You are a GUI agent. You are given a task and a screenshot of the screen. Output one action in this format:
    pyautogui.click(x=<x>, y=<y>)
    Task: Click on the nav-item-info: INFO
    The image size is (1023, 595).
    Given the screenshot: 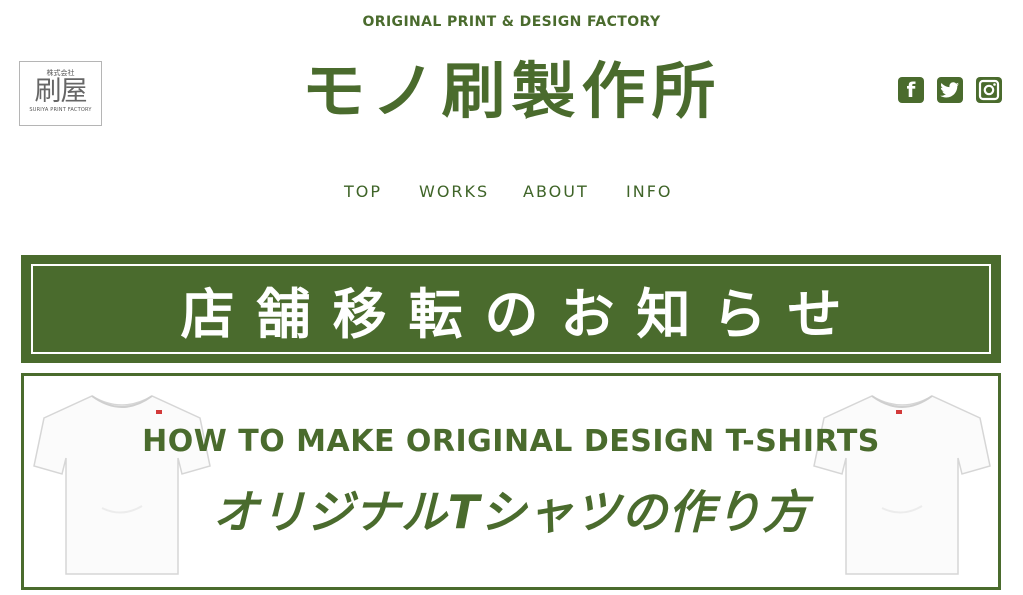 What is the action you would take?
    pyautogui.click(x=649, y=192)
    